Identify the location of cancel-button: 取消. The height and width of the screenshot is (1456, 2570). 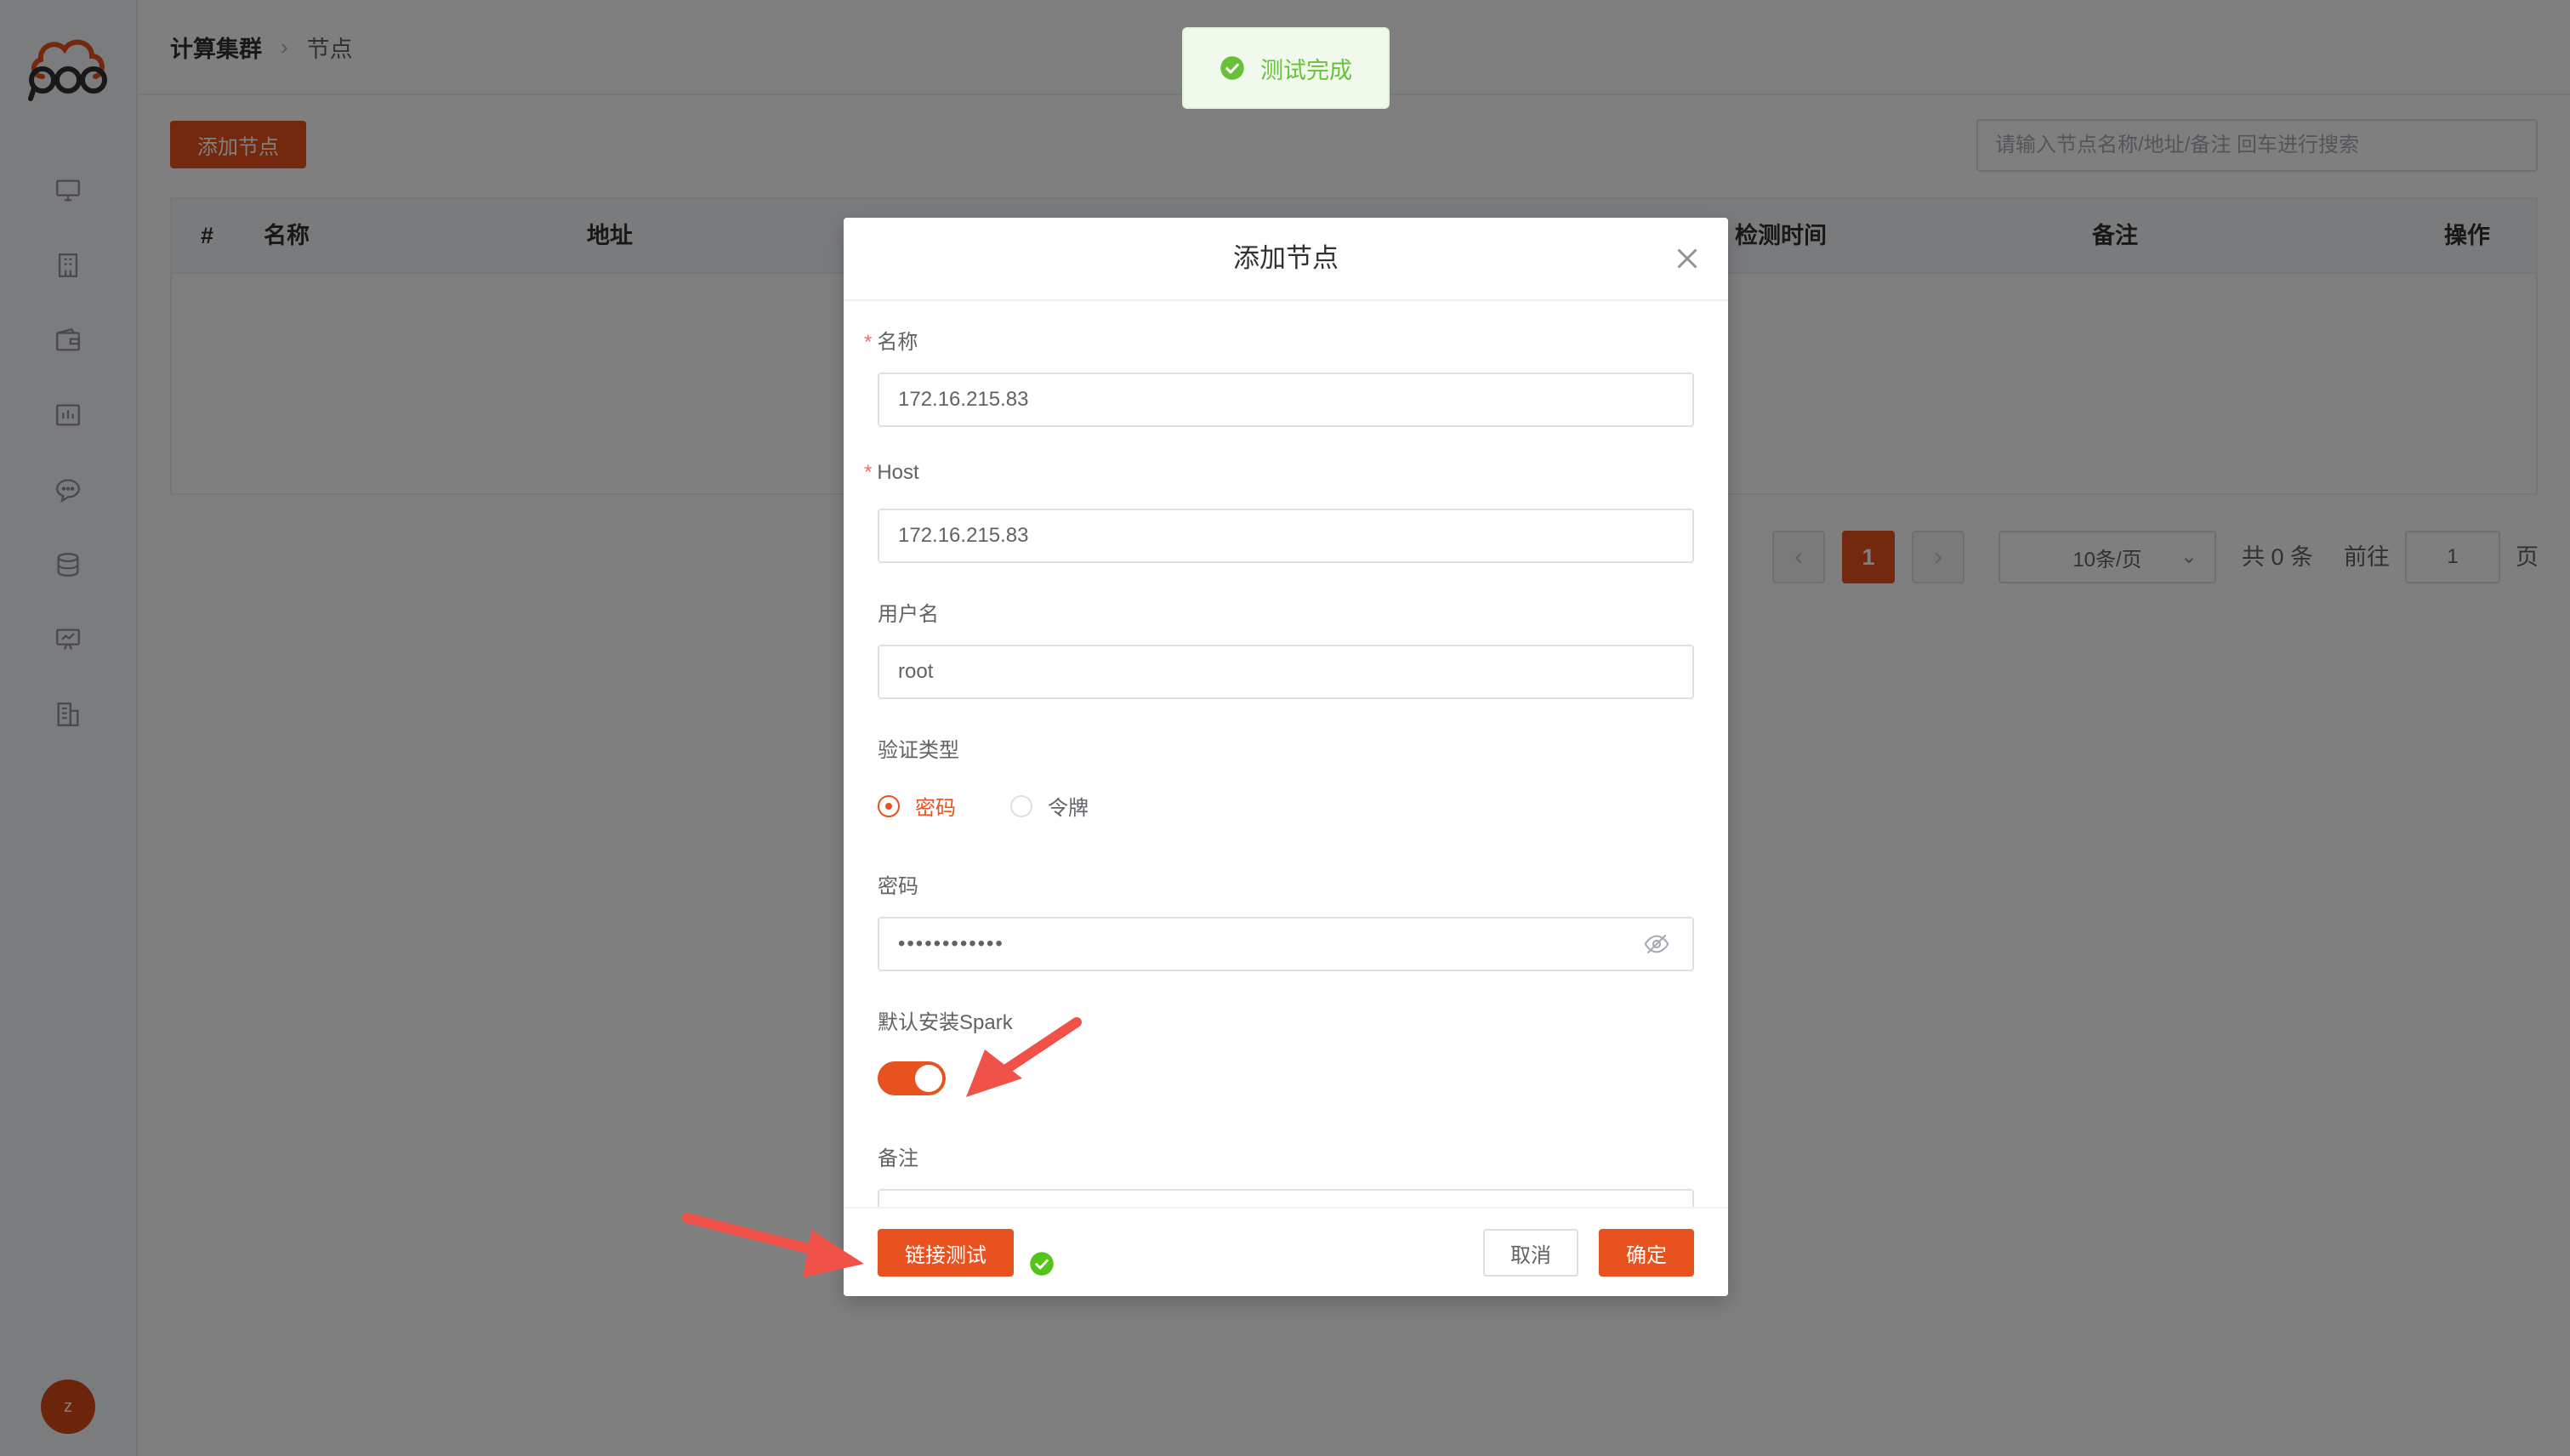
(1531, 1253).